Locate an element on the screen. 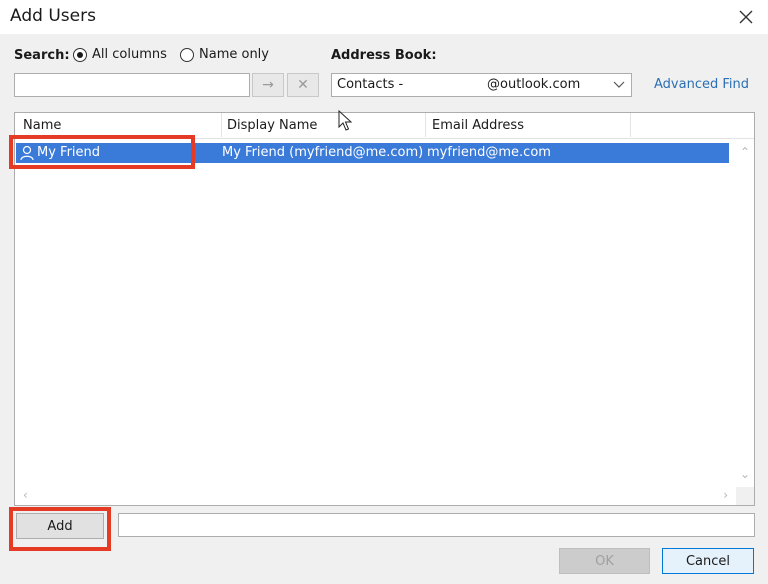 Image resolution: width=768 pixels, height=584 pixels. search-label: Search: is located at coordinates (42, 55).